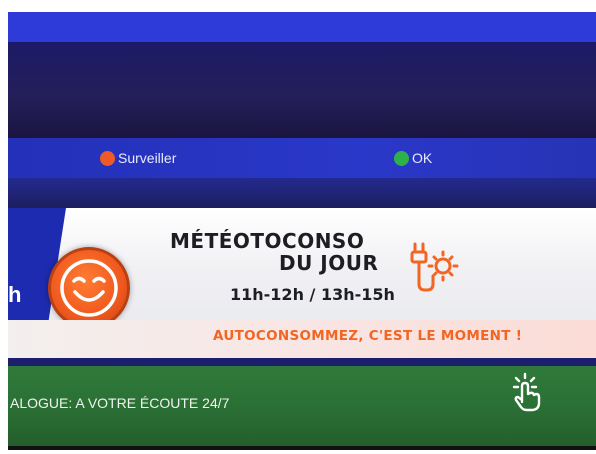  What do you see at coordinates (422, 158) in the screenshot?
I see `legend-label-ok: OK` at bounding box center [422, 158].